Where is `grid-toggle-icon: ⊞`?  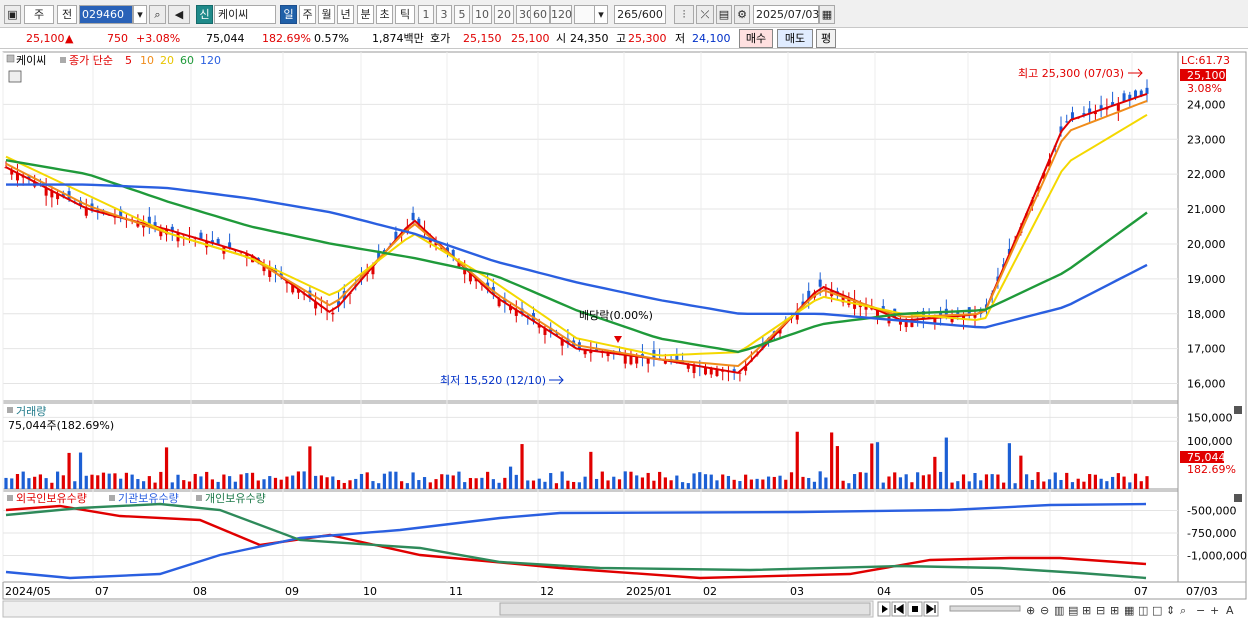
grid-toggle-icon: ⊞ is located at coordinates (1114, 610).